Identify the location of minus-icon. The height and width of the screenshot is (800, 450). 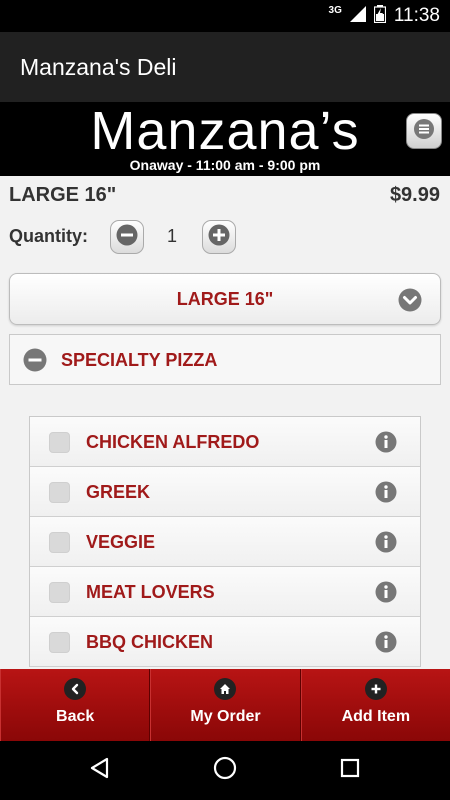
(127, 237).